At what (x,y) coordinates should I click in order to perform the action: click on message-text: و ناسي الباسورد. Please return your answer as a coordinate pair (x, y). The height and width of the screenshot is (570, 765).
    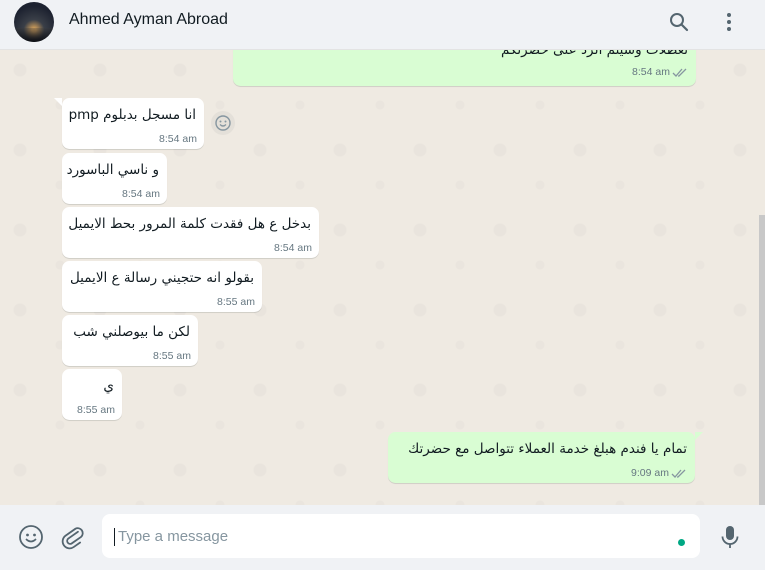
    Looking at the image, I should click on (112, 170).